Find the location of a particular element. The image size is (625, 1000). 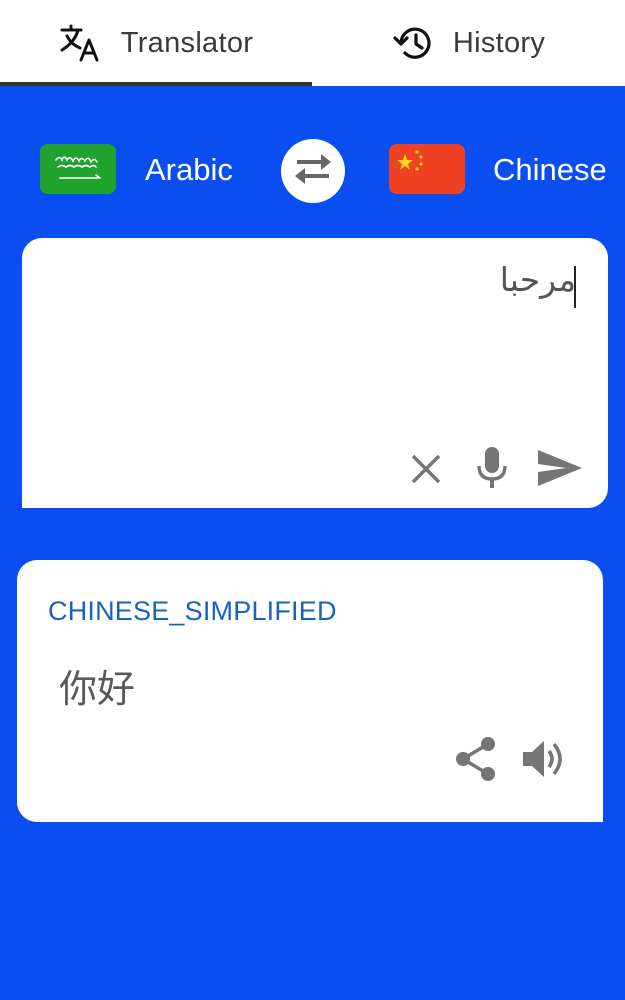

saudi-arabia-flag is located at coordinates (78, 169).